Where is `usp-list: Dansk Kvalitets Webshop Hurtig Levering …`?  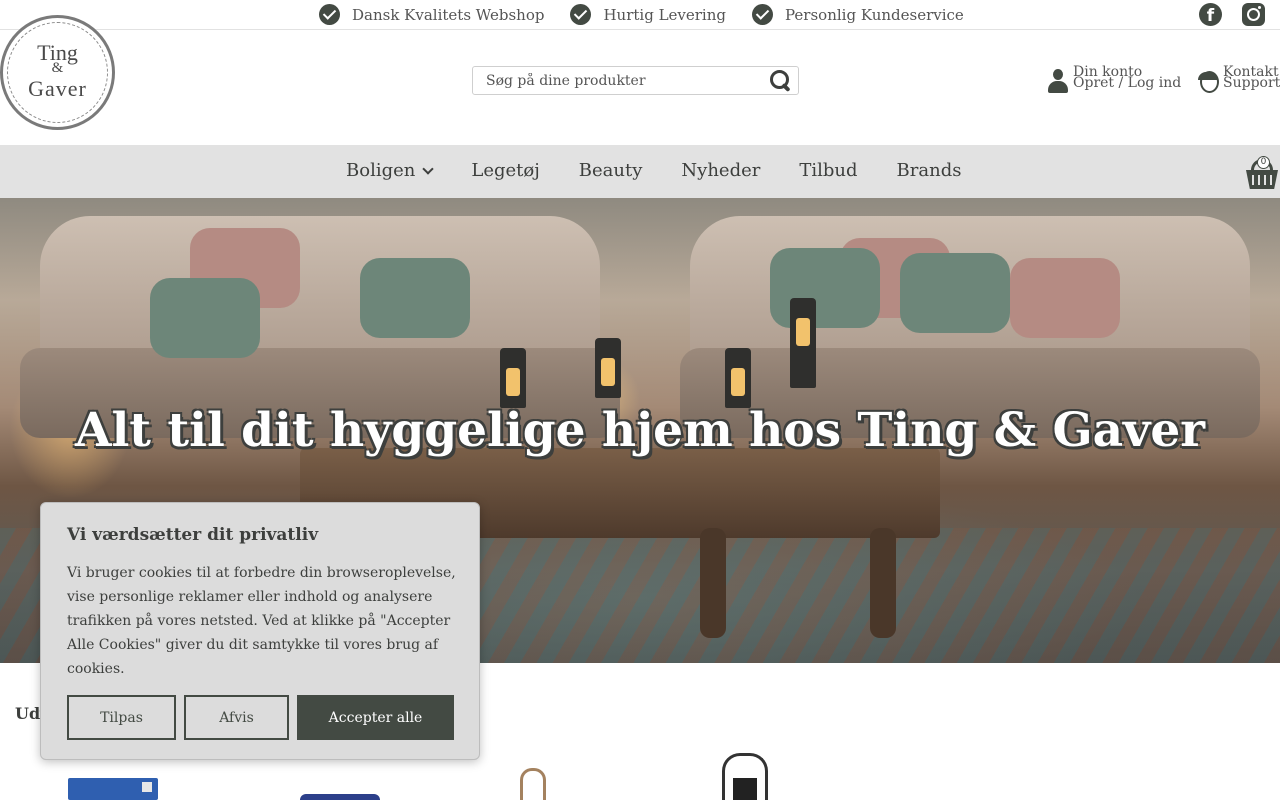
usp-list: Dansk Kvalitets Webshop Hurtig Levering … is located at coordinates (641, 14).